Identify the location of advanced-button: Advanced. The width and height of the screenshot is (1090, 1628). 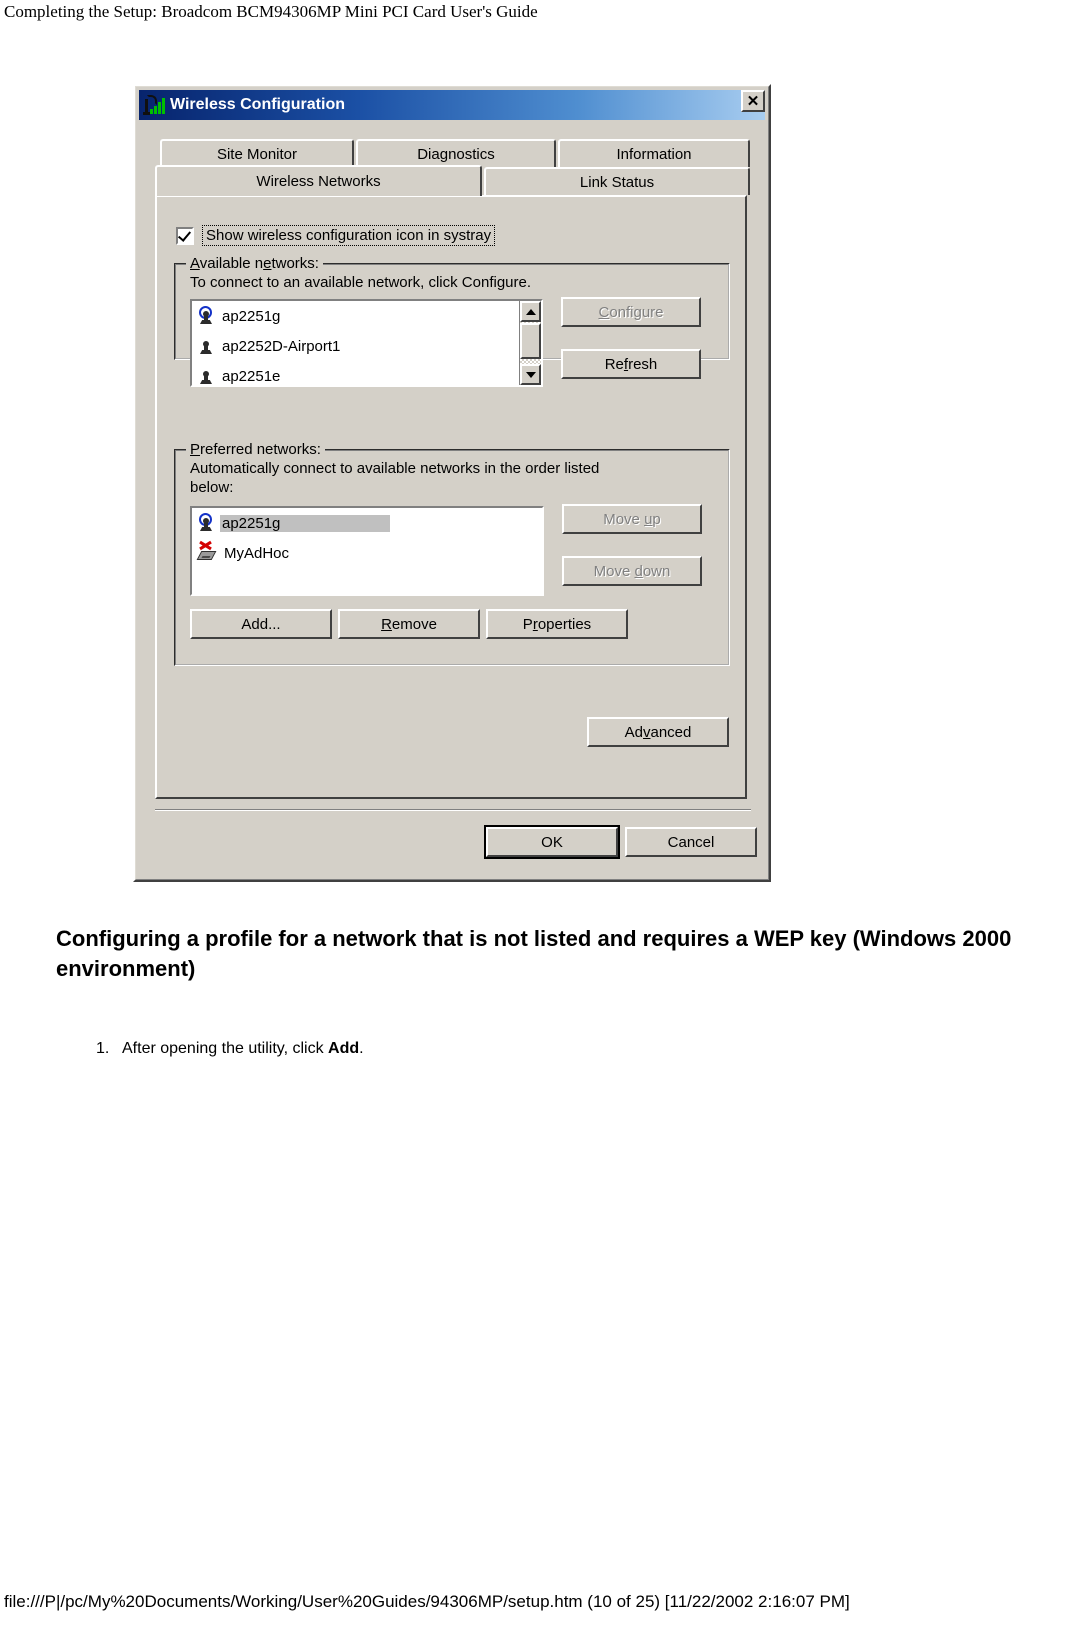
(658, 732).